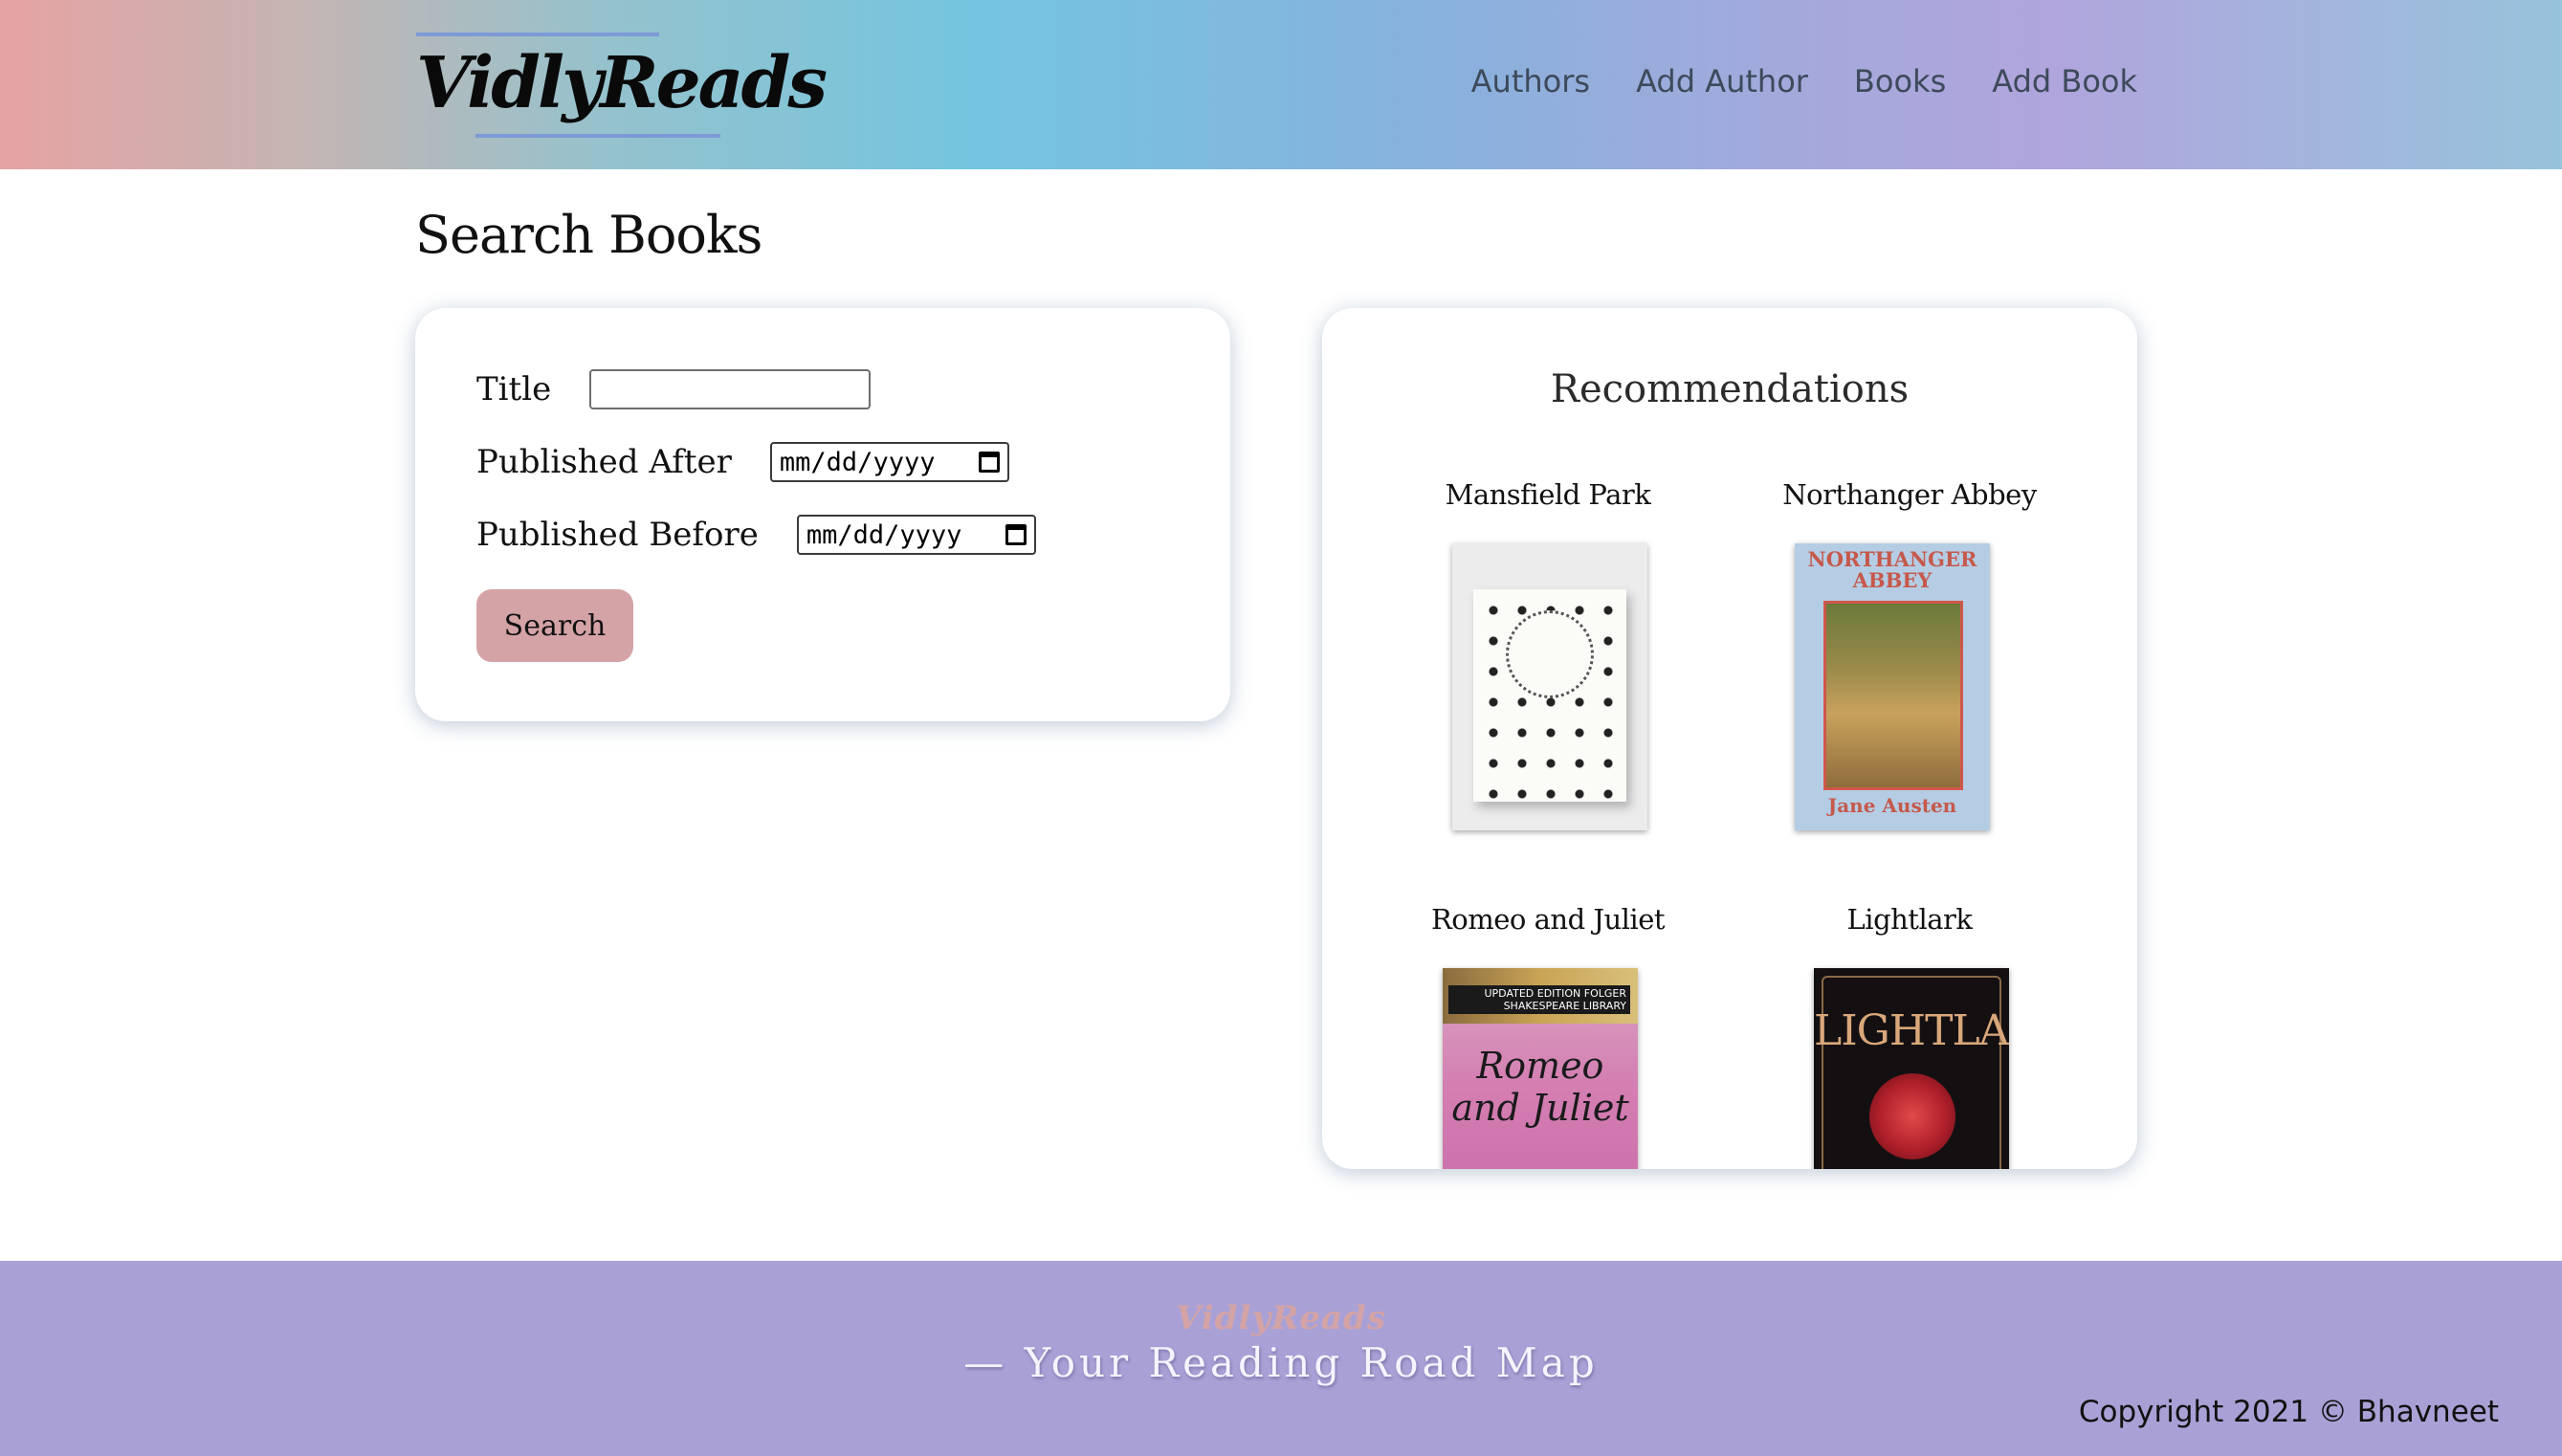 This screenshot has width=2562, height=1456. I want to click on book-title: Mansfield Park, so click(1548, 494).